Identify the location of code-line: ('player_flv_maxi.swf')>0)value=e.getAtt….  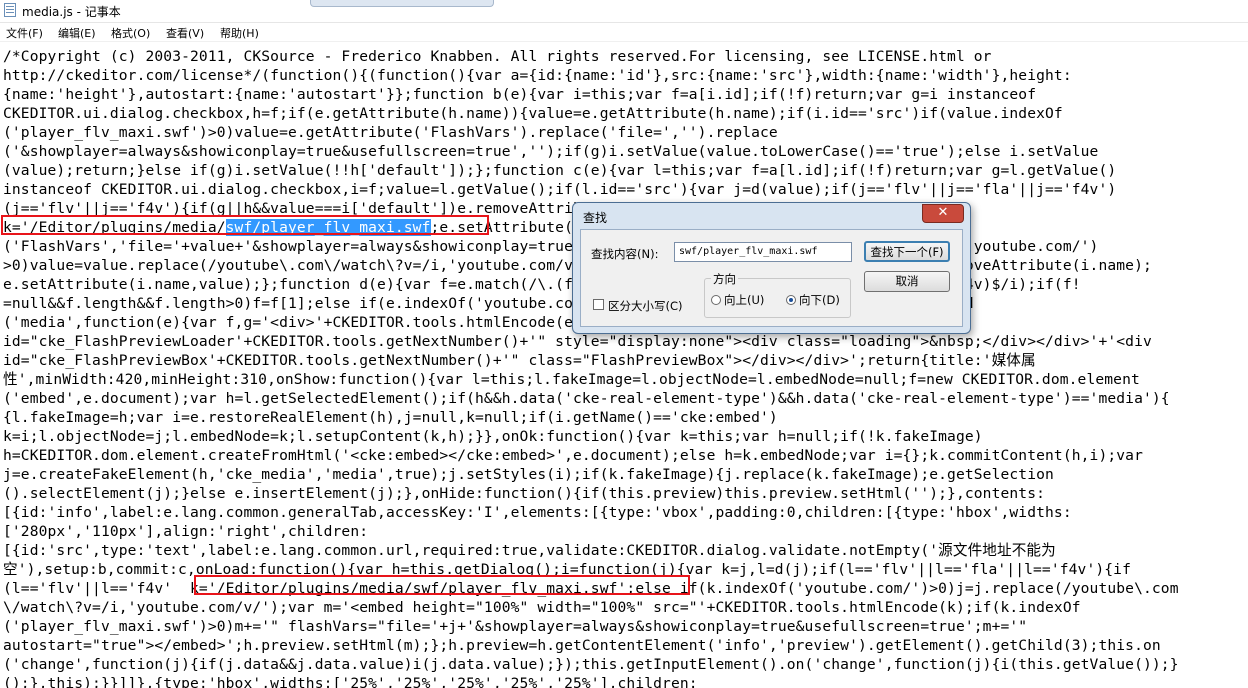
(390, 132).